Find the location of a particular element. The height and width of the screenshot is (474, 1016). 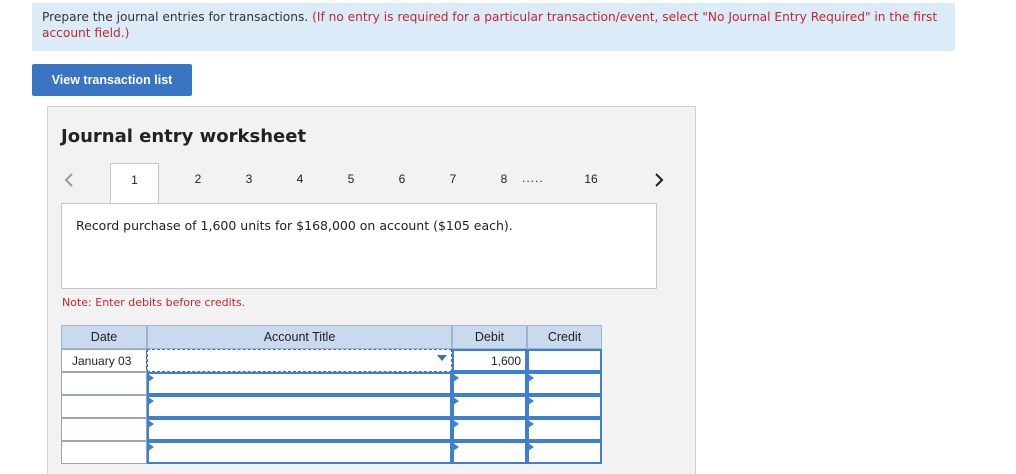

view-transaction-list-button: View transaction list is located at coordinates (112, 80).